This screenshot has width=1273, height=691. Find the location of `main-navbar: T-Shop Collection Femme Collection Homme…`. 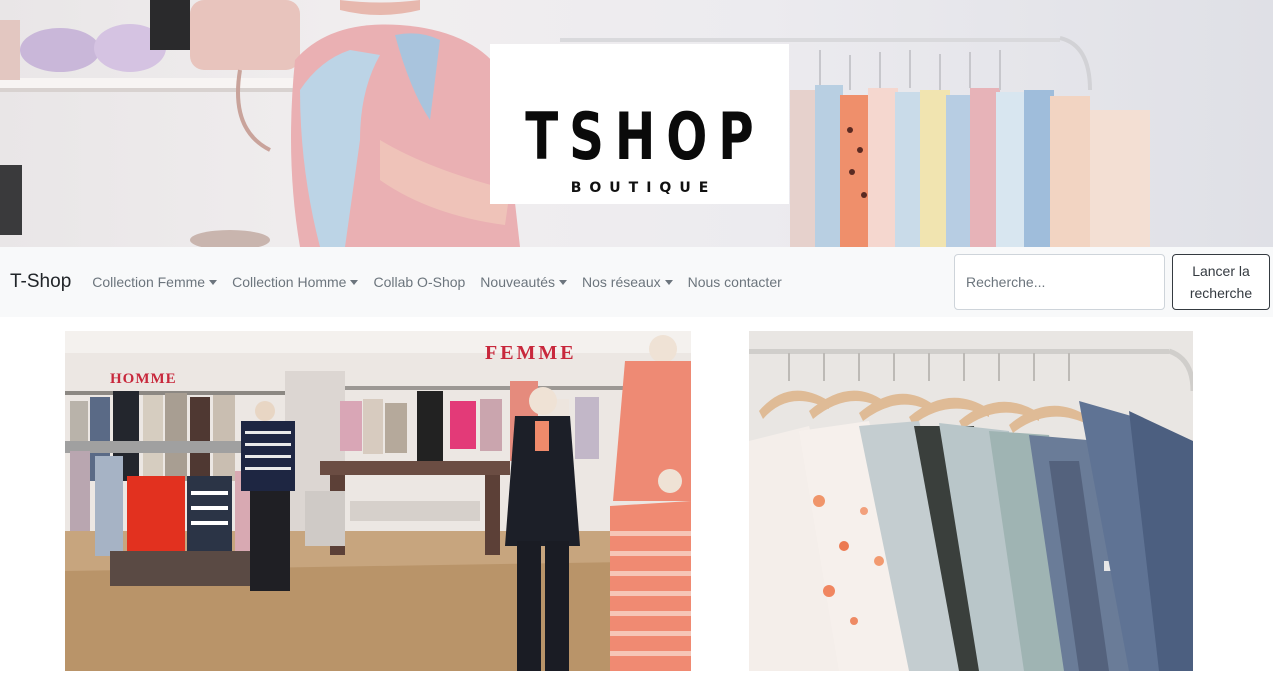

main-navbar: T-Shop Collection Femme Collection Homme… is located at coordinates (636, 282).